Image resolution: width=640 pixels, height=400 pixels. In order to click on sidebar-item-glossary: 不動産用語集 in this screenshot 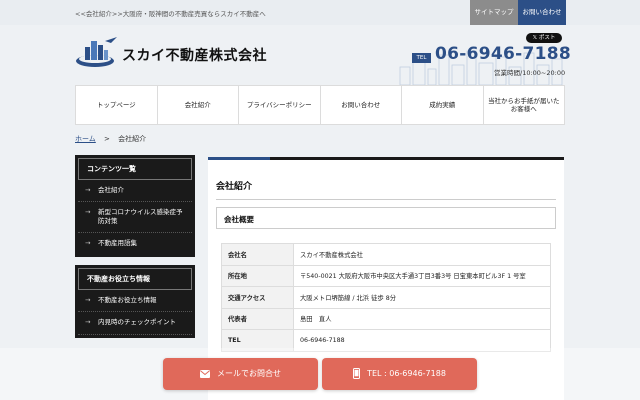, I will do `click(135, 243)`.